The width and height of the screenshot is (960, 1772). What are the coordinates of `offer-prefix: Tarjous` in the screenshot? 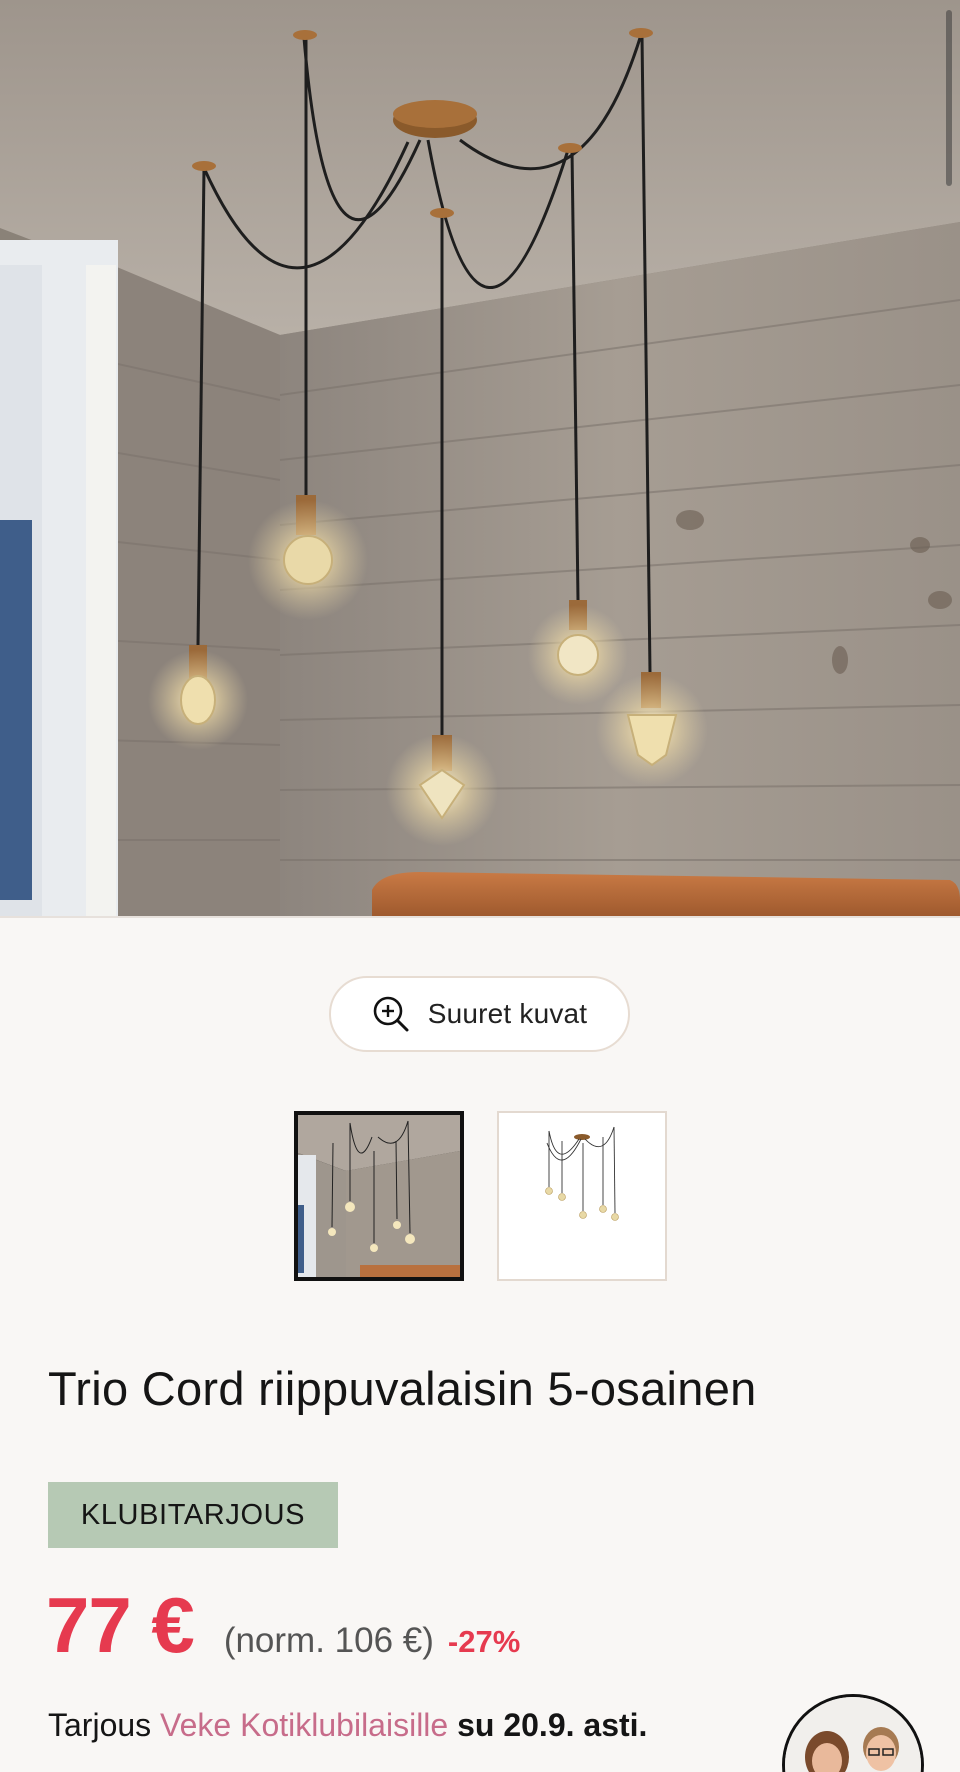 It's located at (100, 1725).